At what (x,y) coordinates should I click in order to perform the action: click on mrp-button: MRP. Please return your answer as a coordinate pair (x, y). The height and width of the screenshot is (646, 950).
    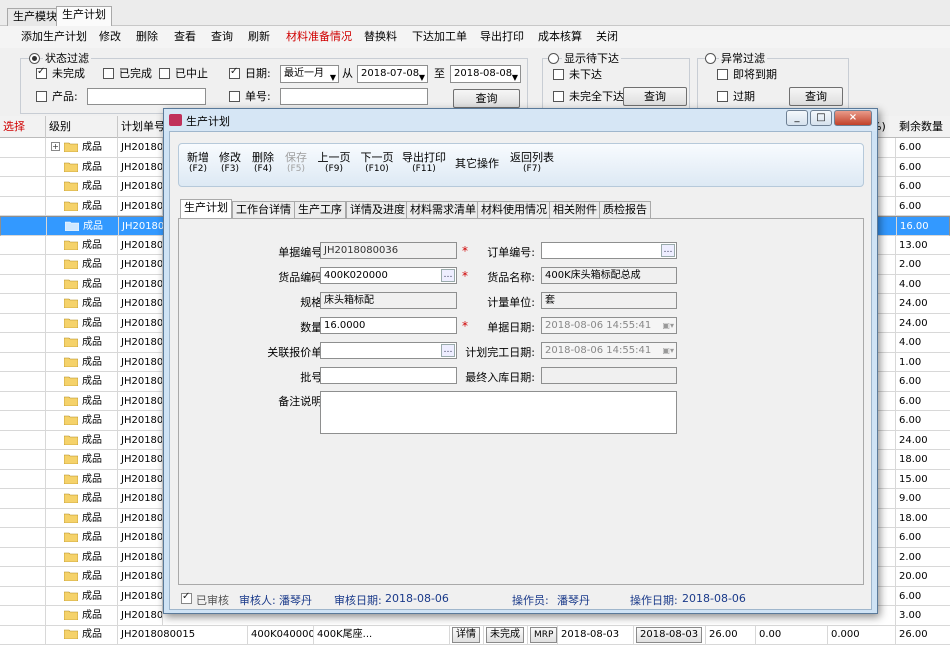
    Looking at the image, I should click on (543, 635).